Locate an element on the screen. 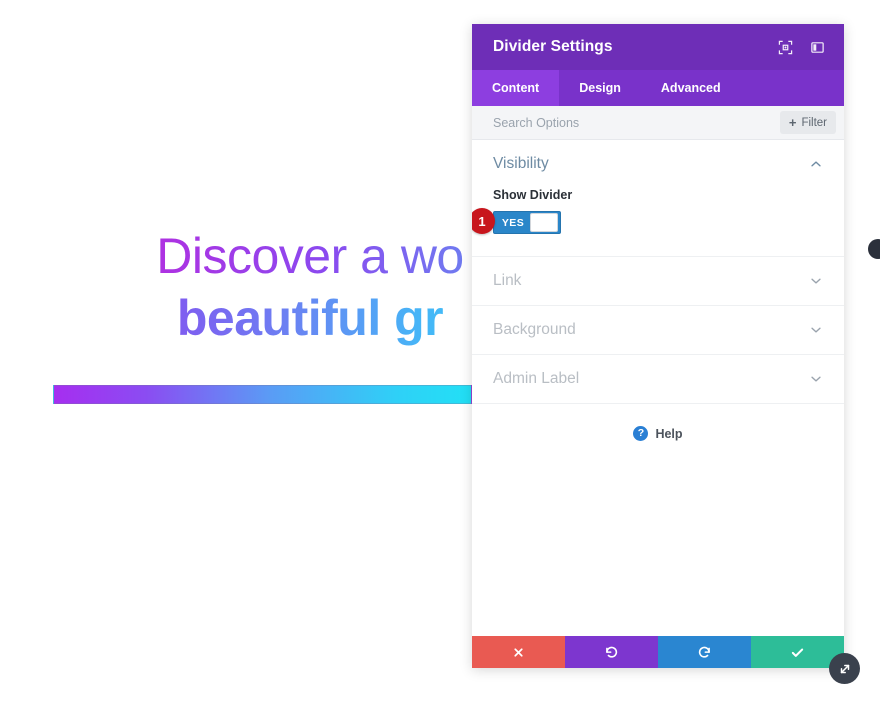  show-divider-label: Show Divider is located at coordinates (533, 195).